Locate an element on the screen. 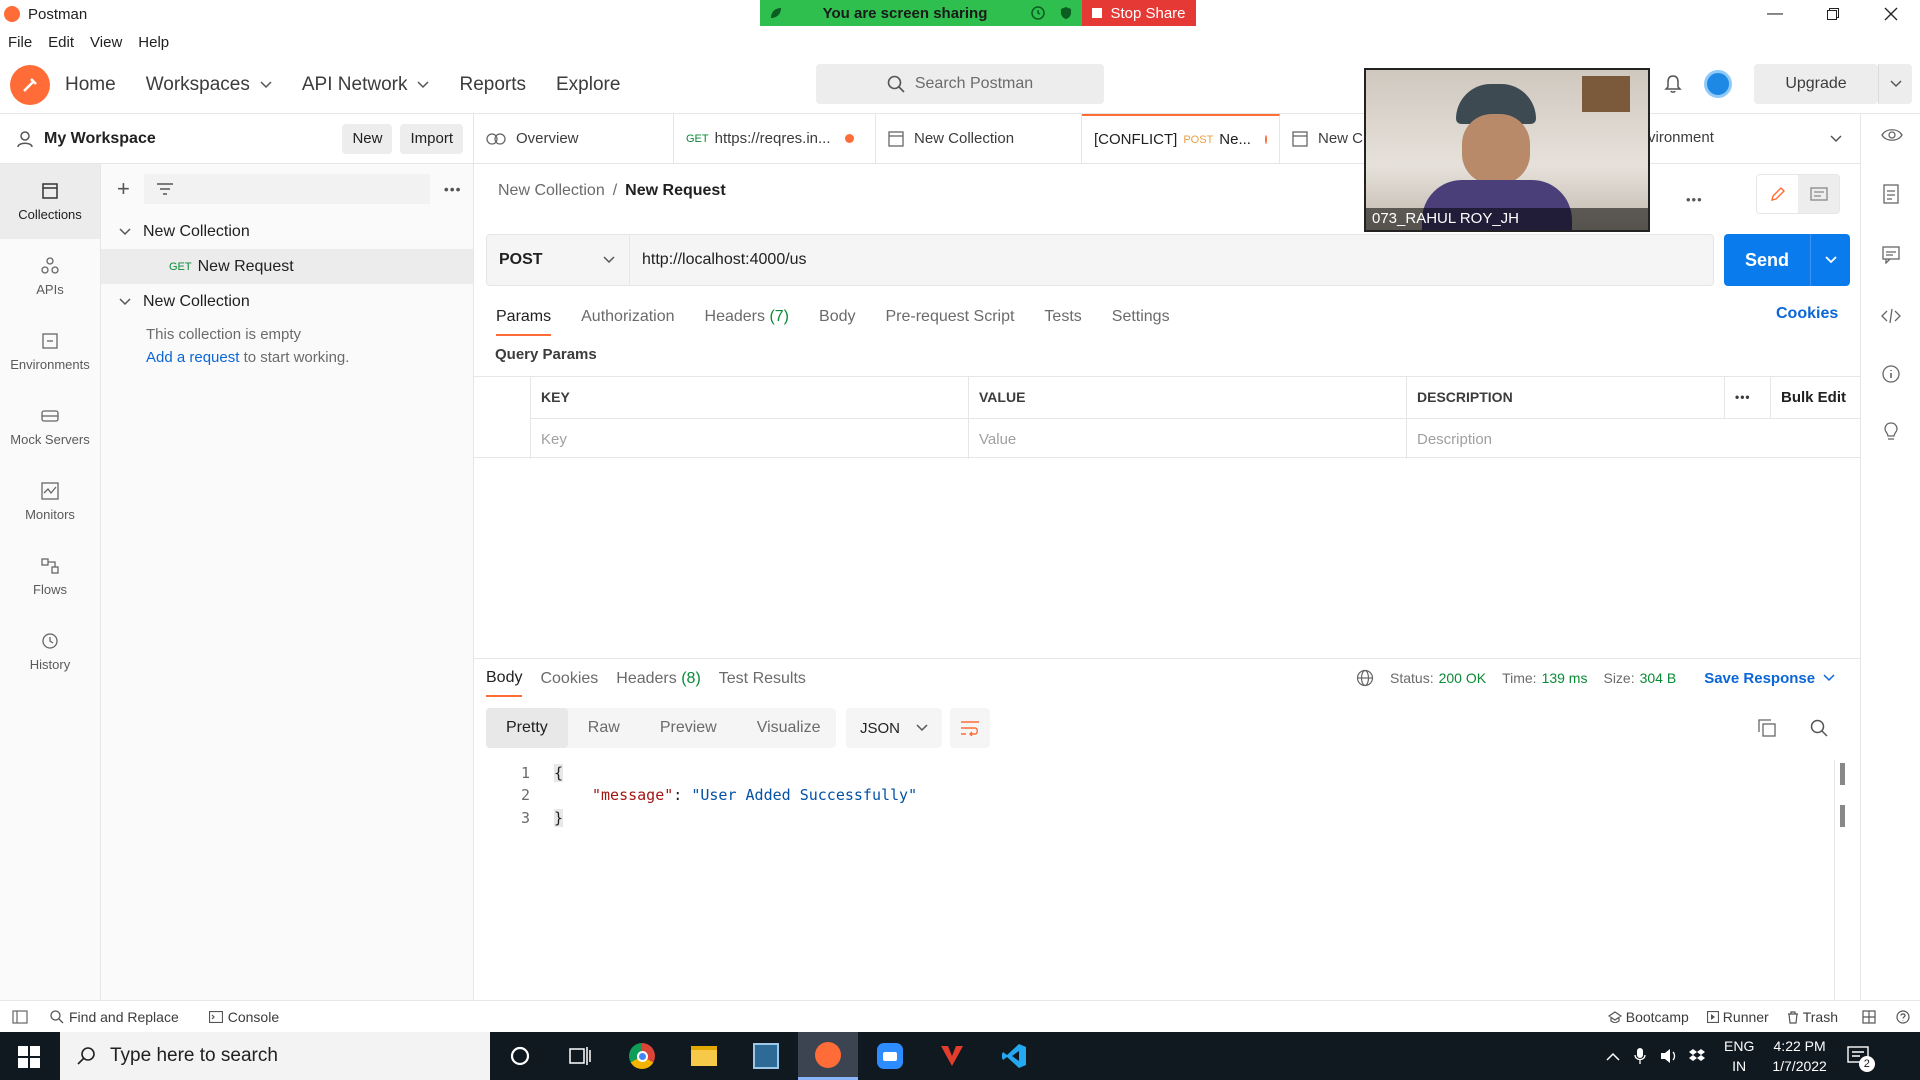  environment-selector: vironment is located at coordinates (1681, 137).